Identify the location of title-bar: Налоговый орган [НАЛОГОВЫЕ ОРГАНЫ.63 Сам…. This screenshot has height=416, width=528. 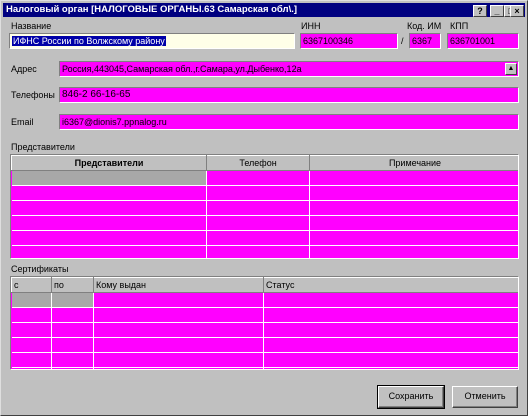
(264, 10).